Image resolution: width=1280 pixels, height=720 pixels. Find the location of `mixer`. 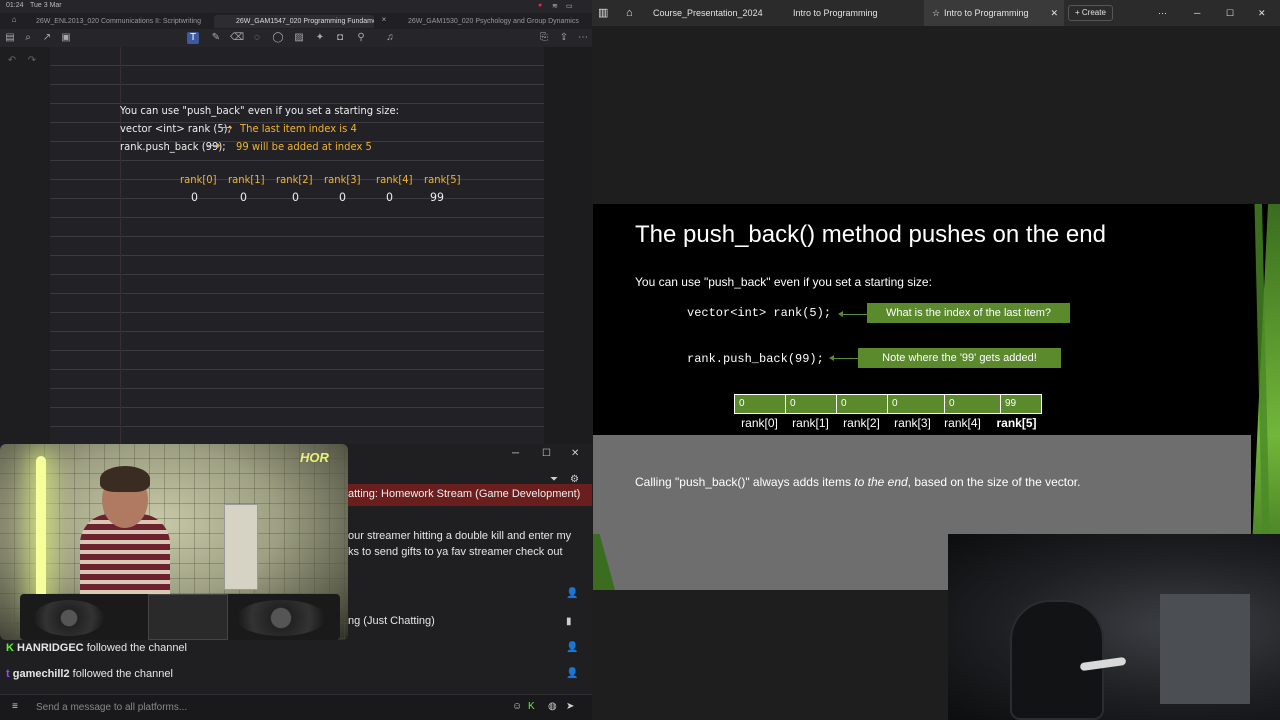

mixer is located at coordinates (188, 617).